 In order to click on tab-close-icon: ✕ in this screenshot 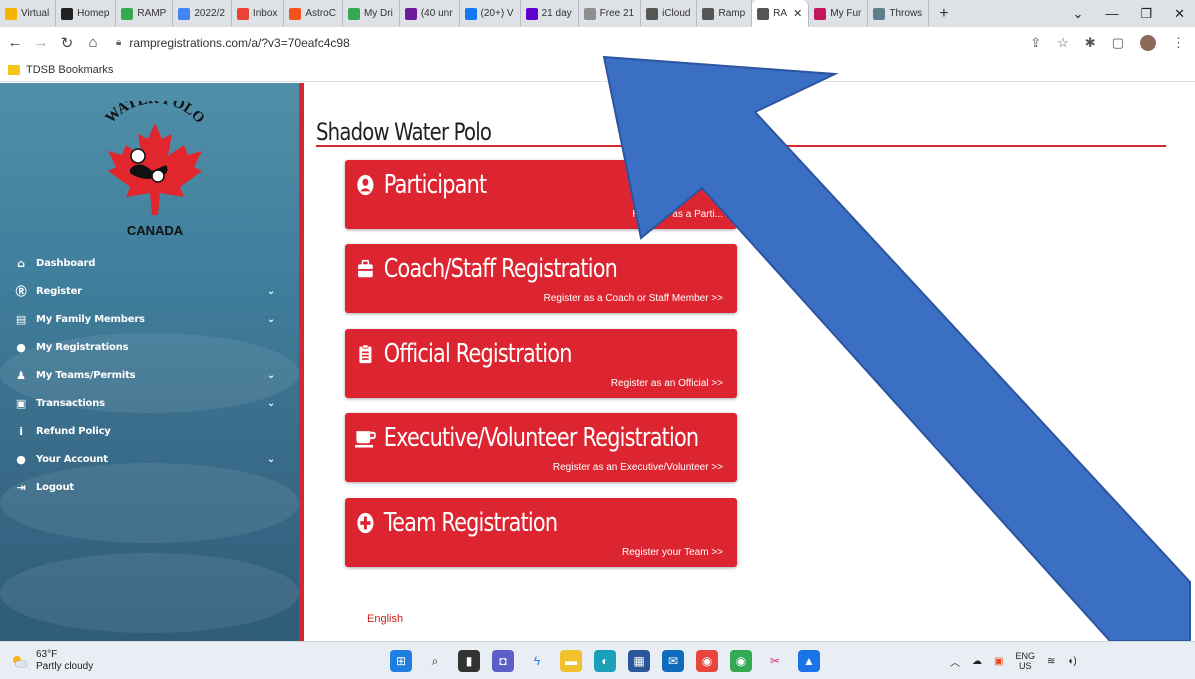, I will do `click(797, 13)`.